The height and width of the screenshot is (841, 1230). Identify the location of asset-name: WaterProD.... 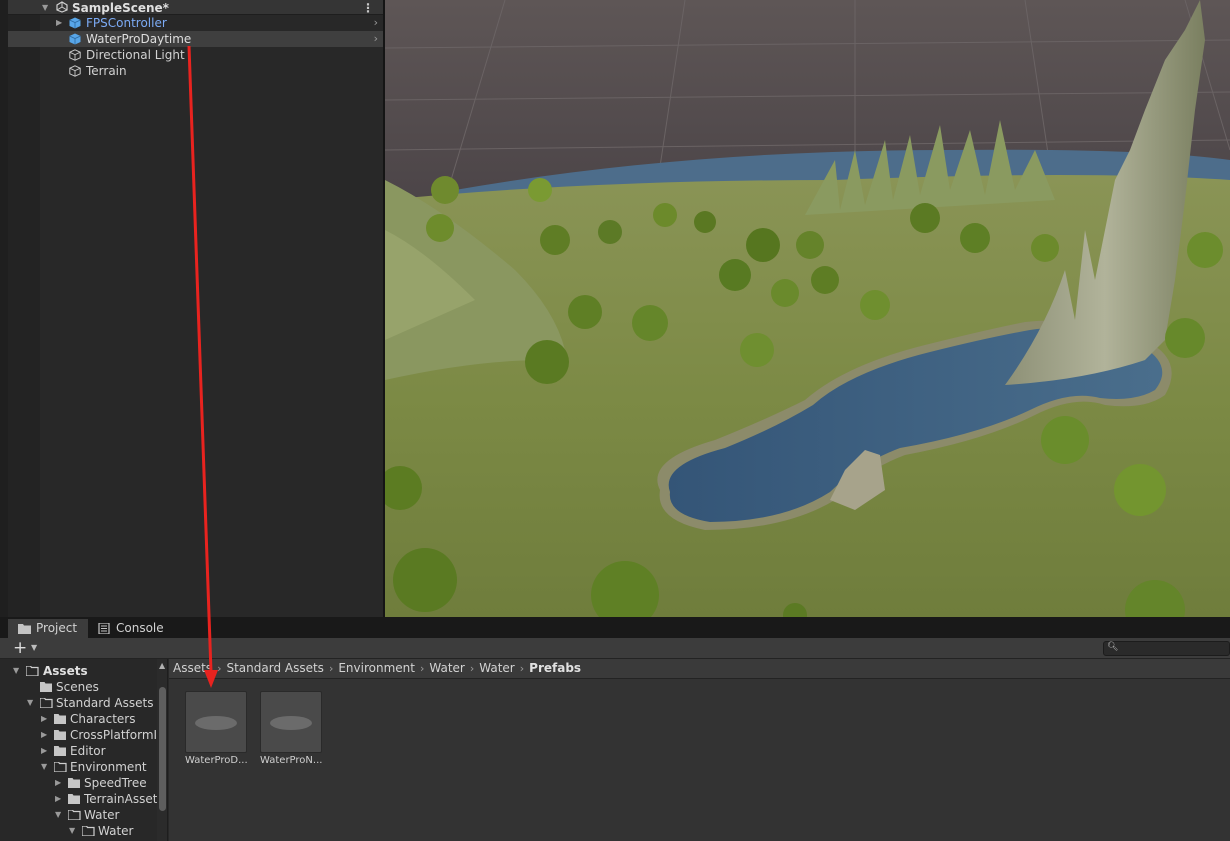
(216, 760).